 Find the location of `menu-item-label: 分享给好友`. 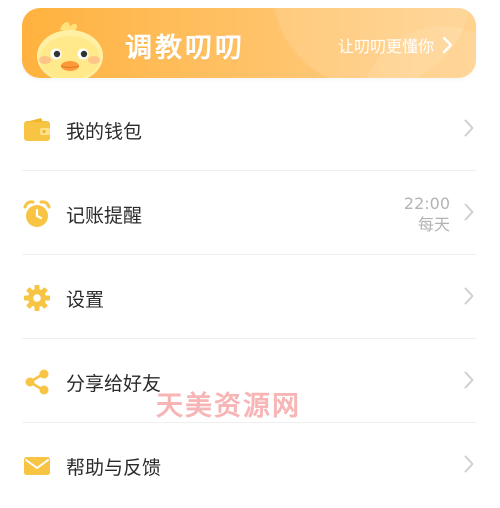

menu-item-label: 分享给好友 is located at coordinates (114, 383).